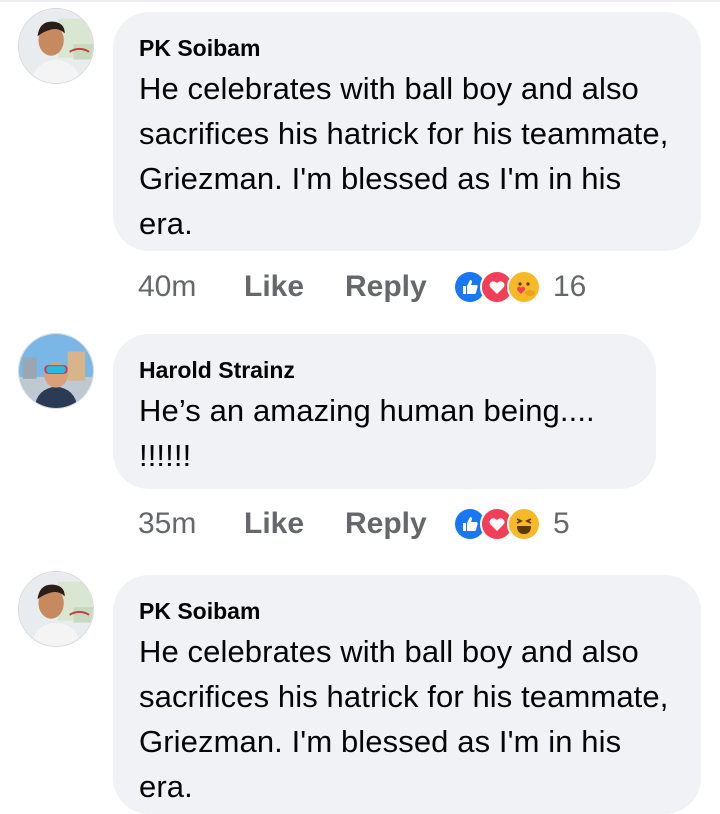  I want to click on reaction-count: 5, so click(561, 524).